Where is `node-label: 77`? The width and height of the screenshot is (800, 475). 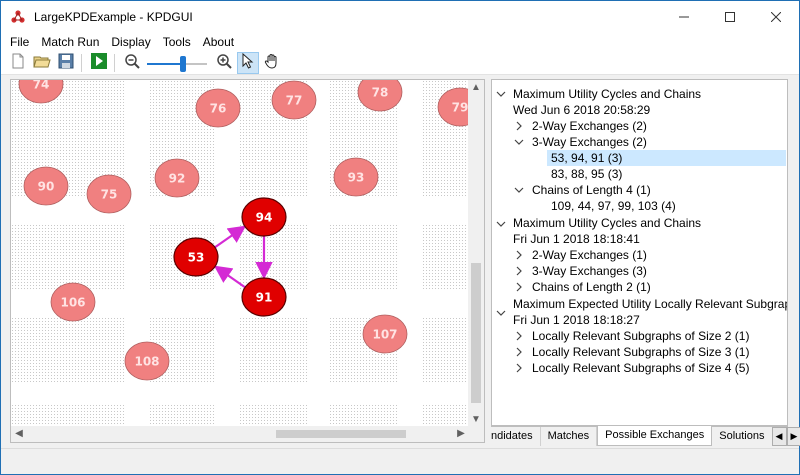 node-label: 77 is located at coordinates (294, 101).